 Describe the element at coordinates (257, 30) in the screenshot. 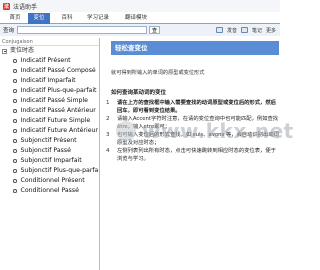

I see `notes-label: 笔记` at that location.